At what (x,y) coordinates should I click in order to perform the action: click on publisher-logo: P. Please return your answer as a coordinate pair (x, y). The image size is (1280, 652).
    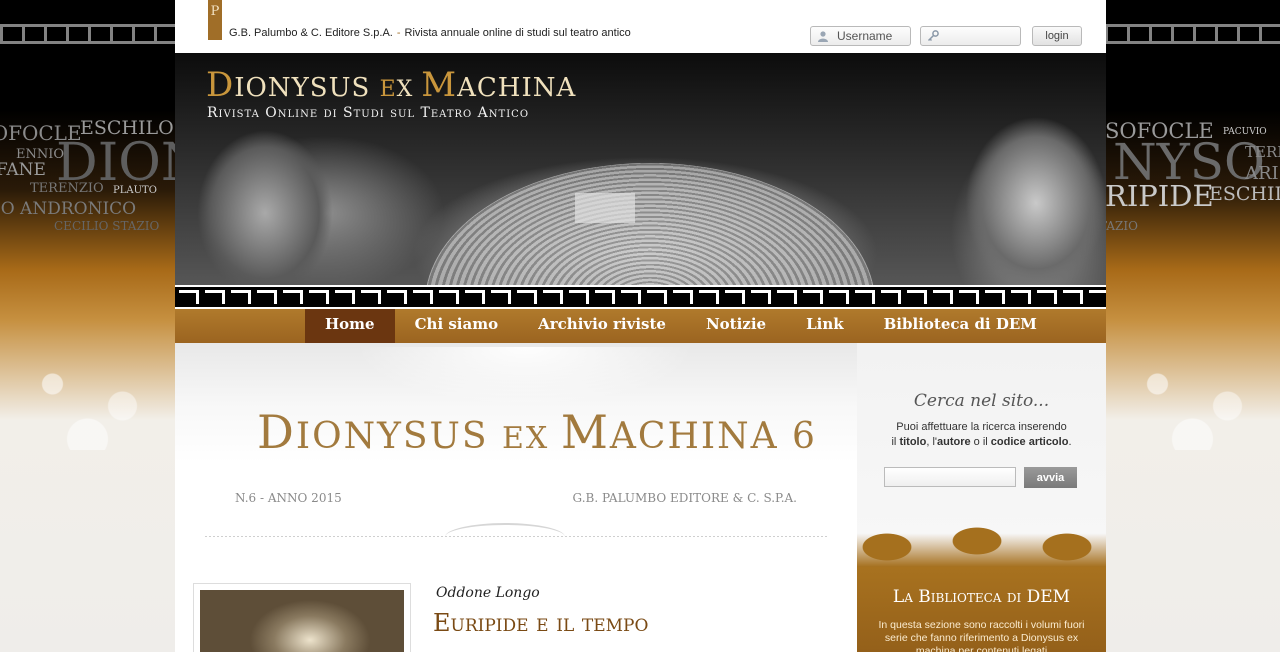
    Looking at the image, I should click on (215, 20).